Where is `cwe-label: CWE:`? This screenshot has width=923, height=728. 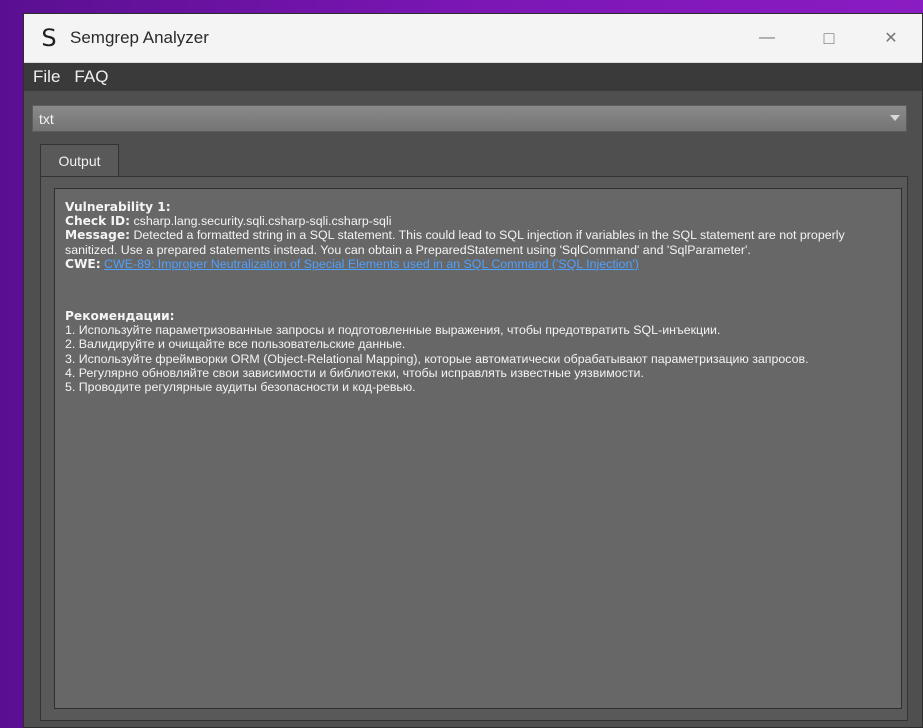
cwe-label: CWE: is located at coordinates (83, 263).